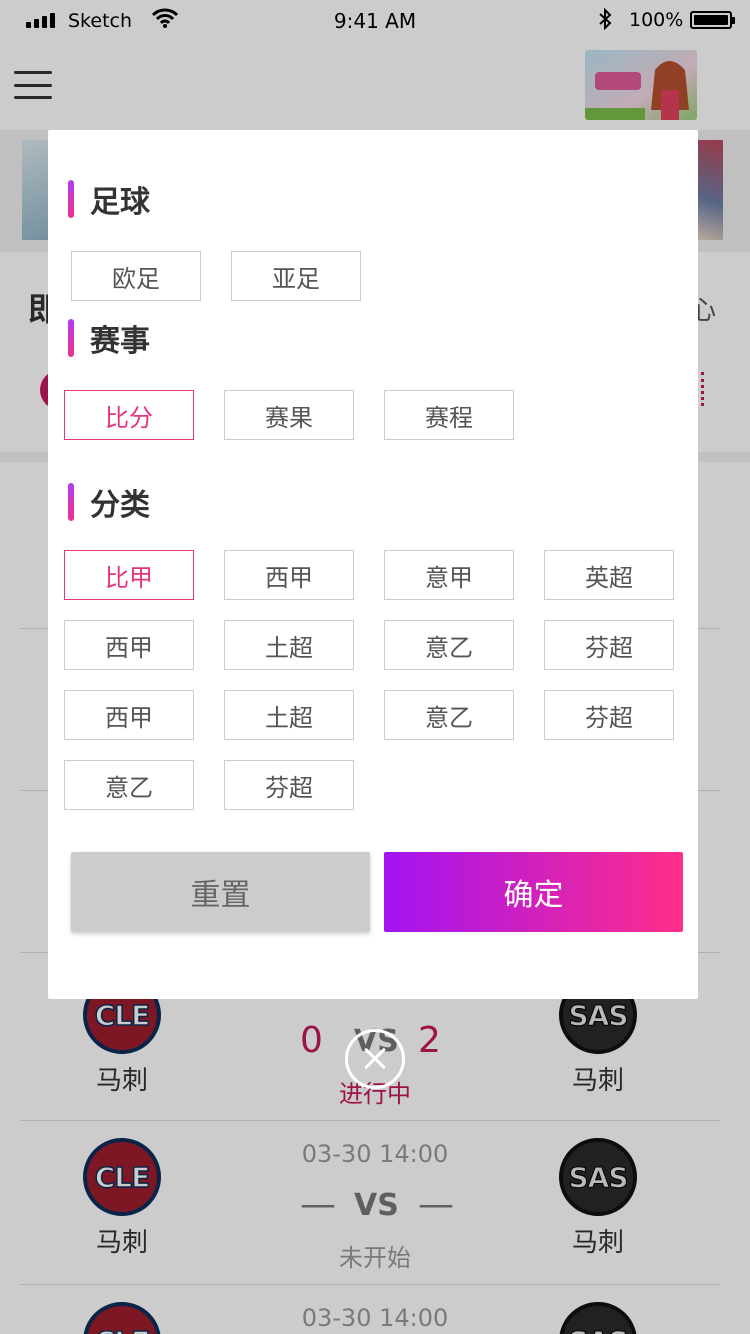  Describe the element at coordinates (109, 503) in the screenshot. I see `group-title-category: 分类` at that location.